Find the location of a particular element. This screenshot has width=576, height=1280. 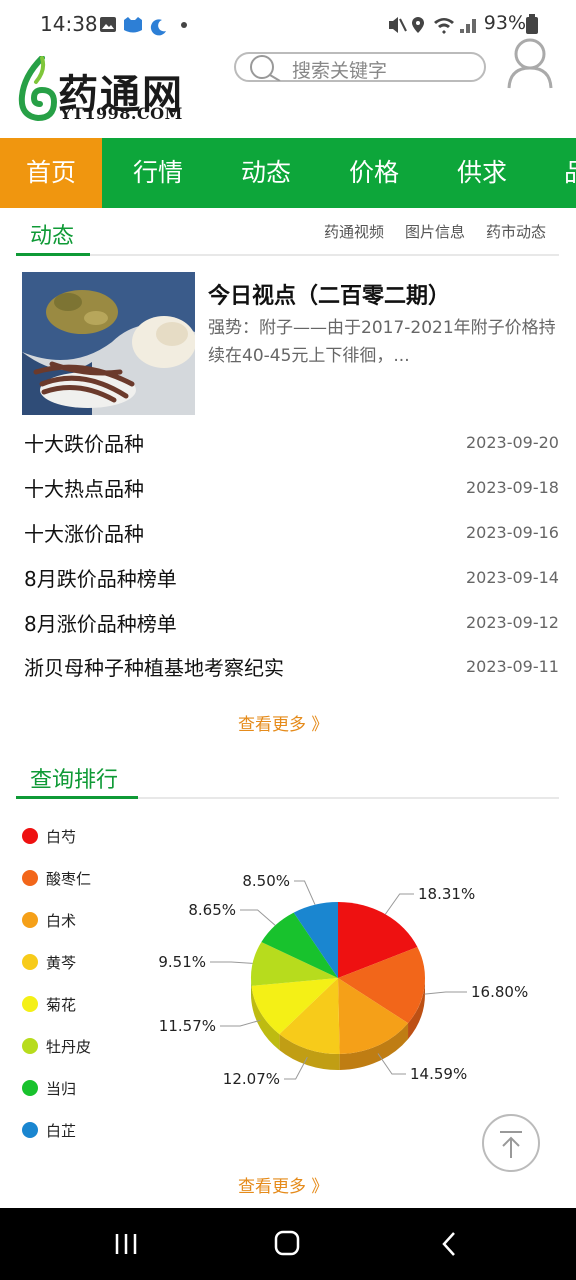

news-item-title: 8月跌价品种榜单 is located at coordinates (100, 577).